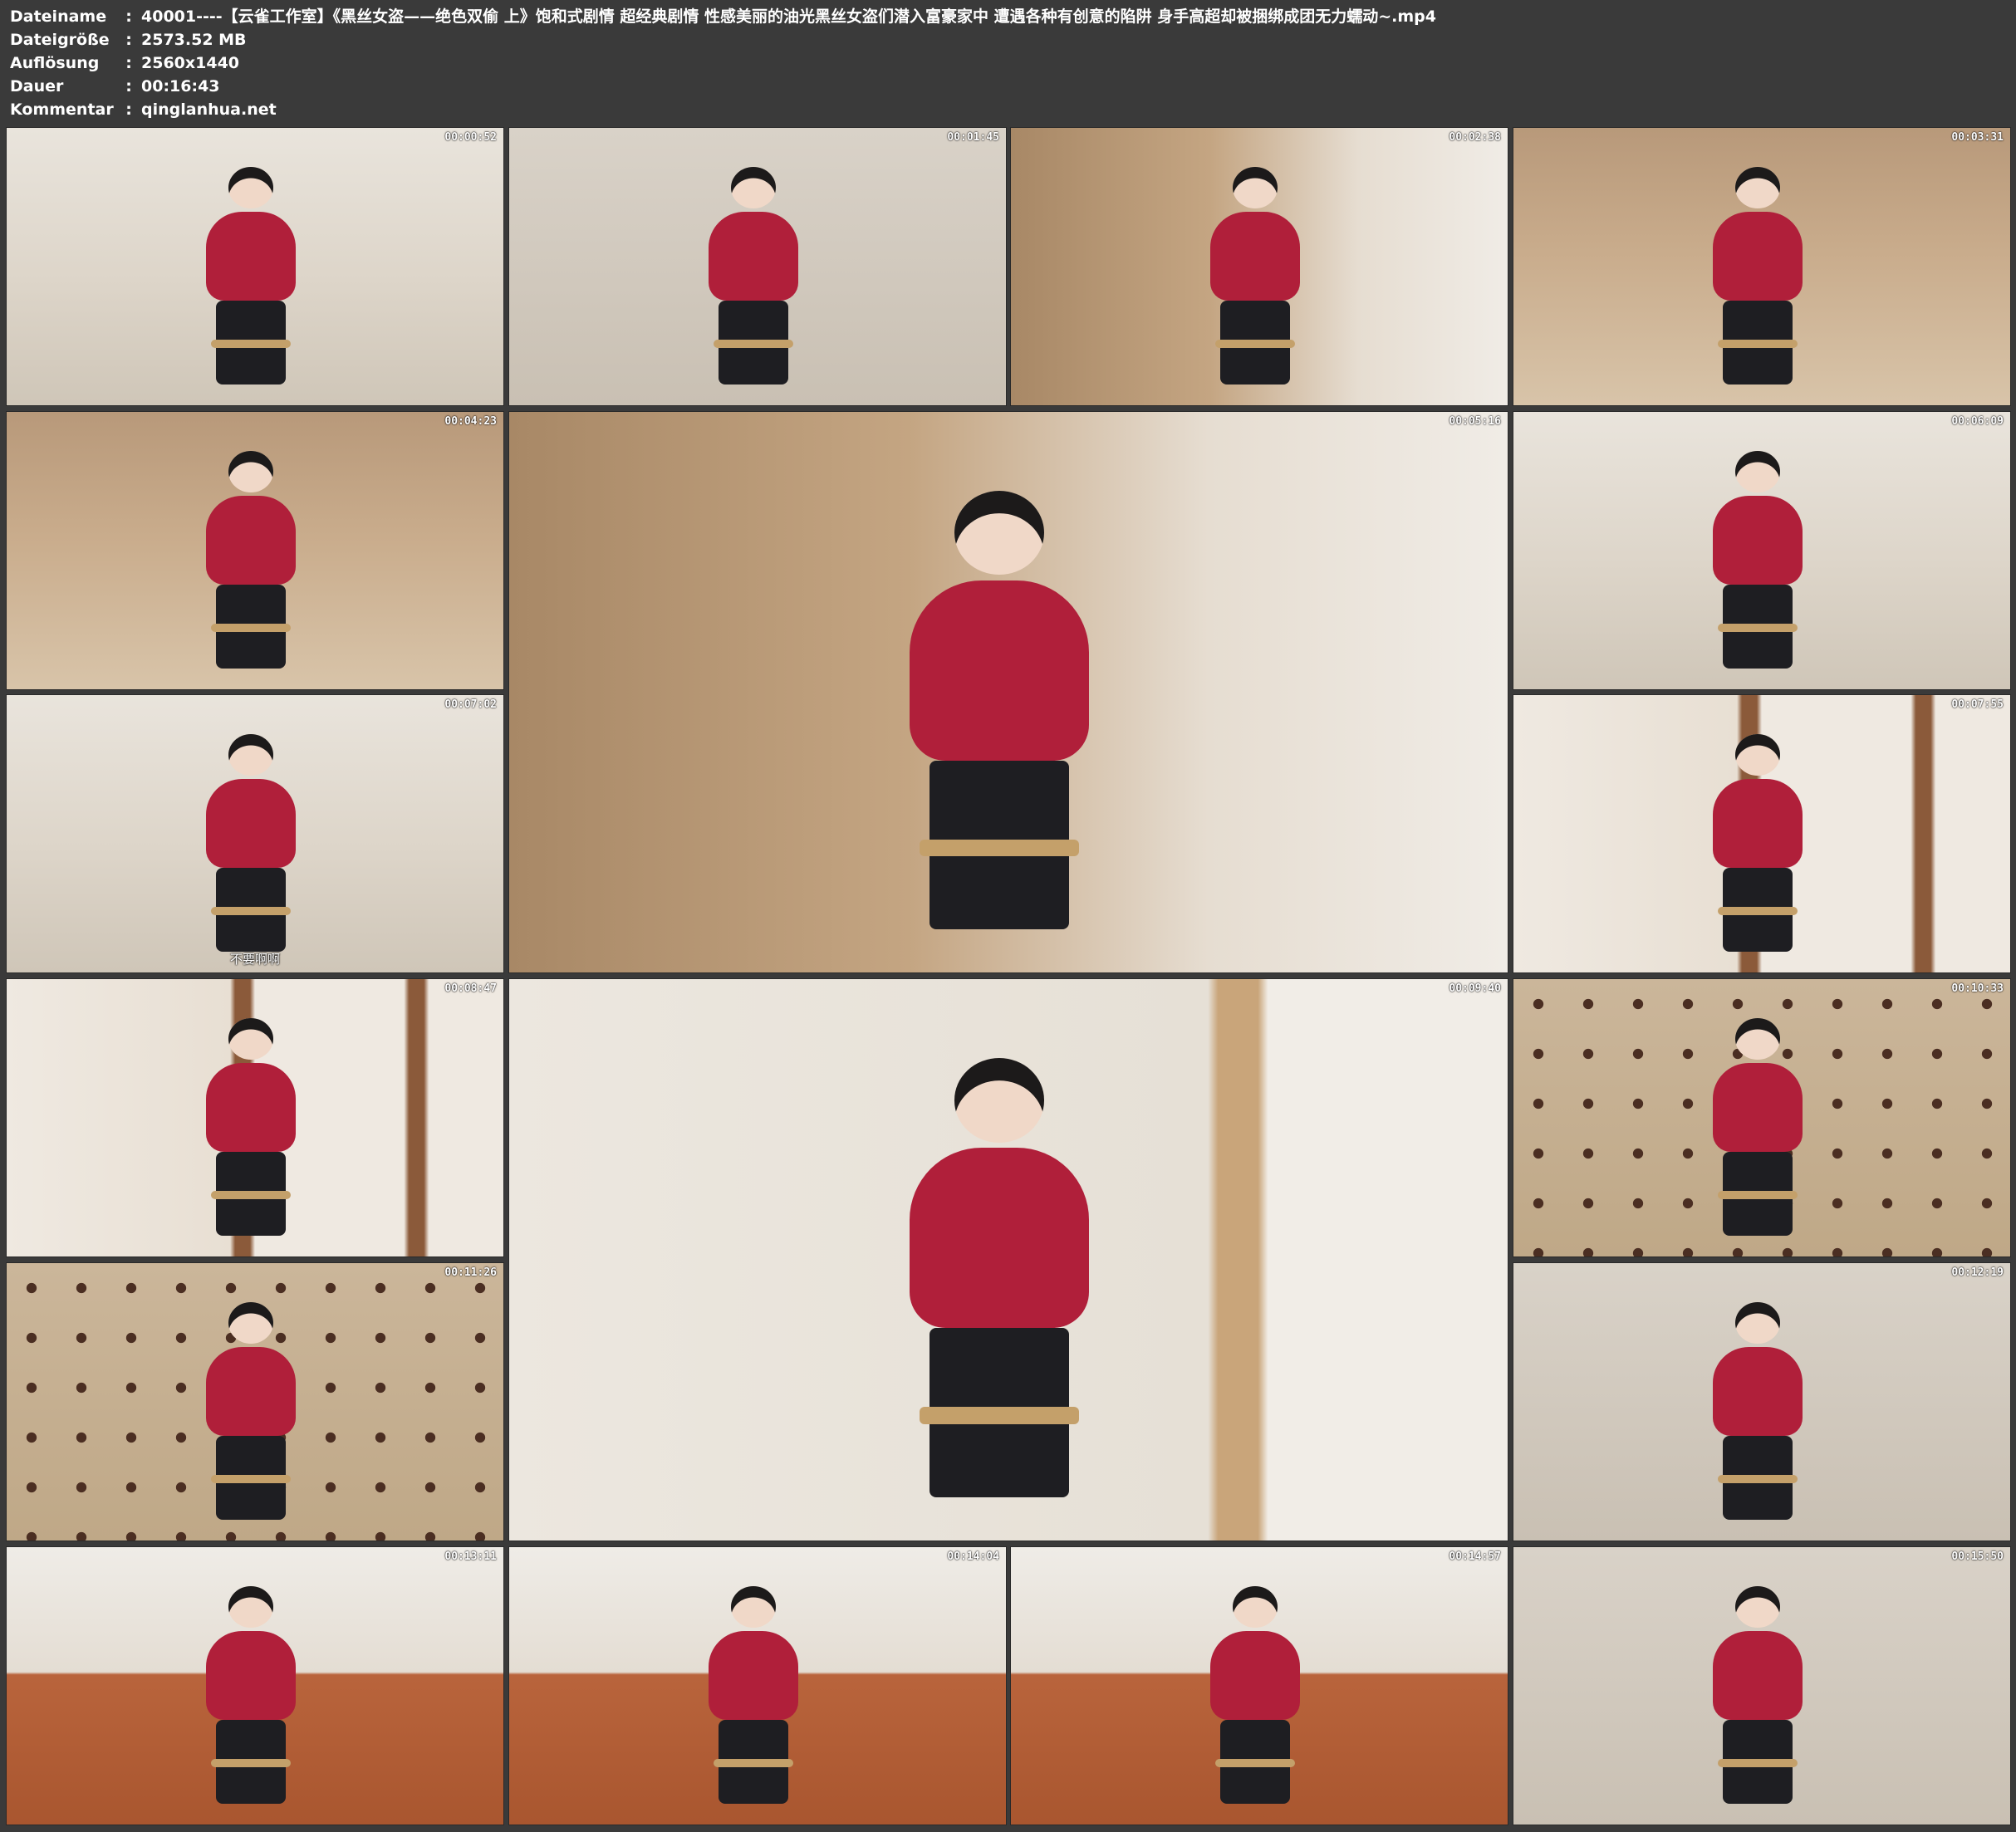  What do you see at coordinates (1978, 1272) in the screenshot?
I see `thumbnail-timestamp: 00:12:19` at bounding box center [1978, 1272].